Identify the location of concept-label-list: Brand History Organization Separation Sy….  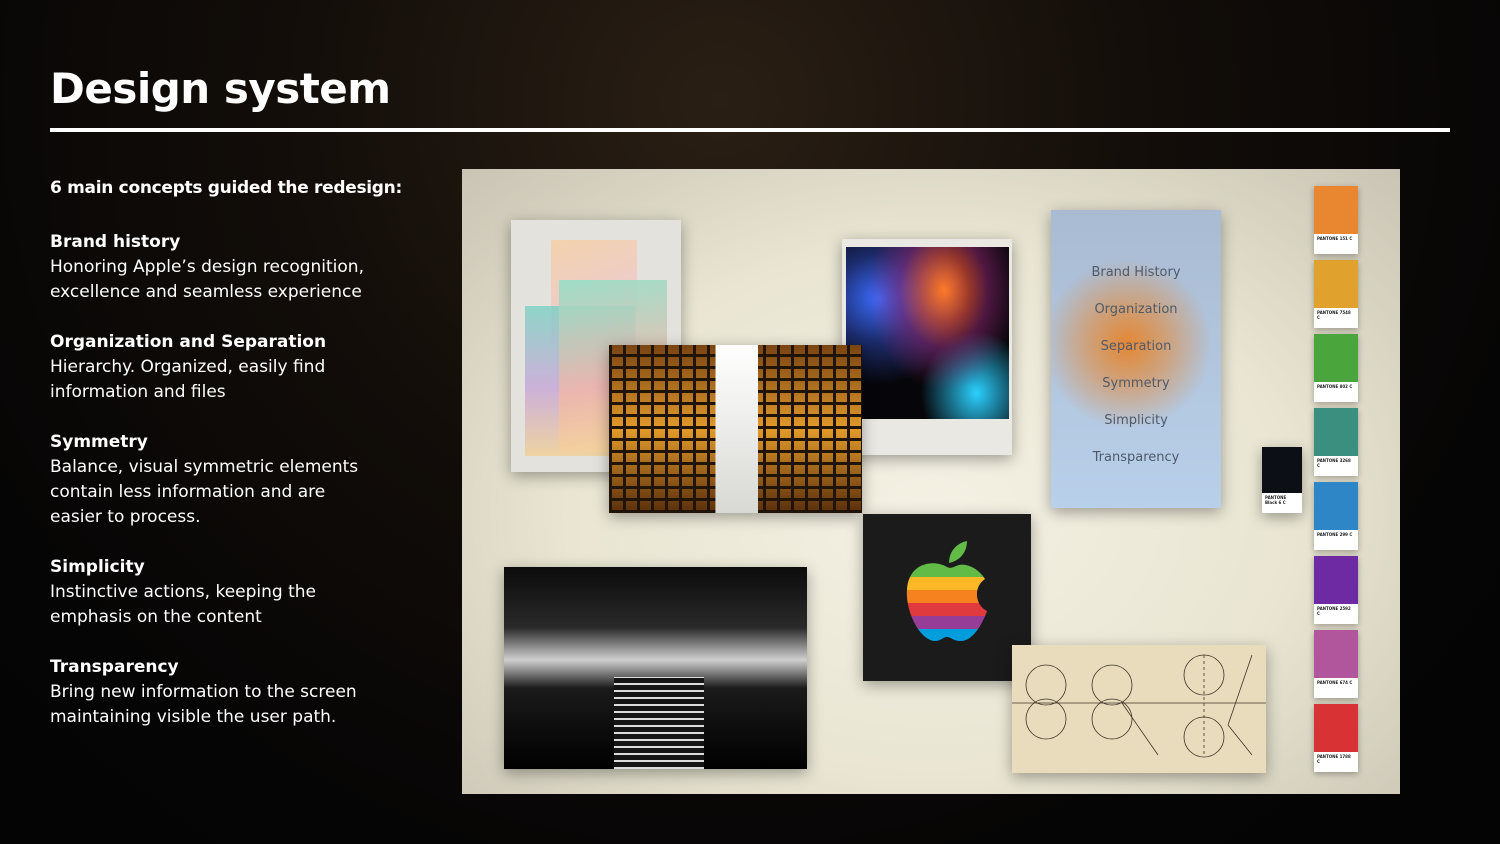
(1136, 365).